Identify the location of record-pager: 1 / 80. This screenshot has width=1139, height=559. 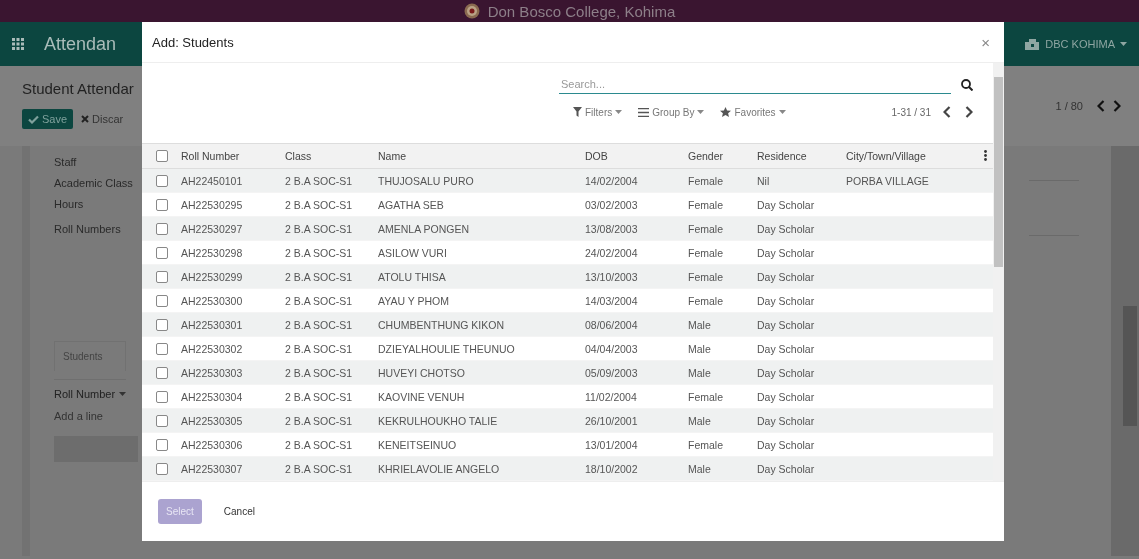
(1069, 106).